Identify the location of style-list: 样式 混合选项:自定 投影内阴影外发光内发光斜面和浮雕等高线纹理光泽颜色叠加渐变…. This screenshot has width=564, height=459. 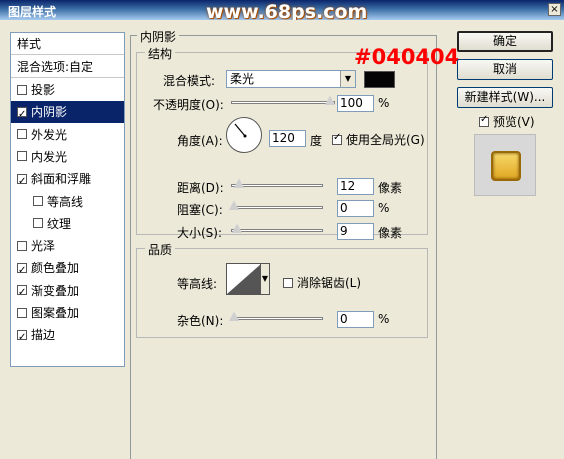
(67, 199).